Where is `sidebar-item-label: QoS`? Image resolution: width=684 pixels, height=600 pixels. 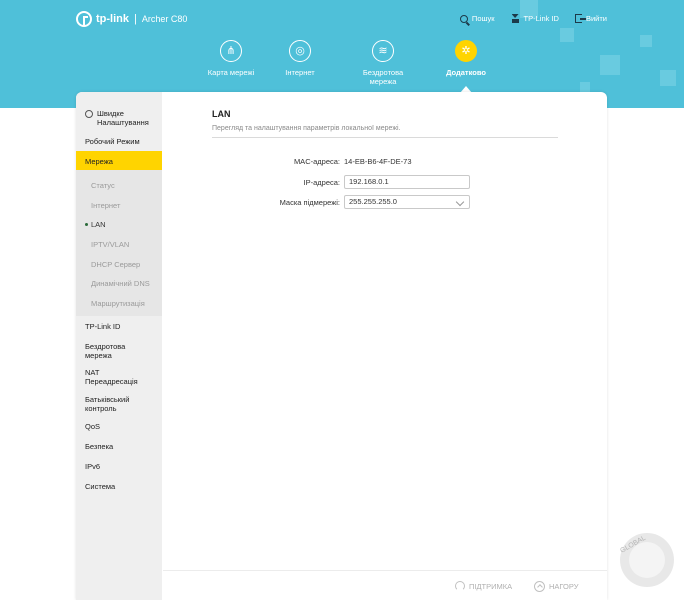 sidebar-item-label: QoS is located at coordinates (93, 426).